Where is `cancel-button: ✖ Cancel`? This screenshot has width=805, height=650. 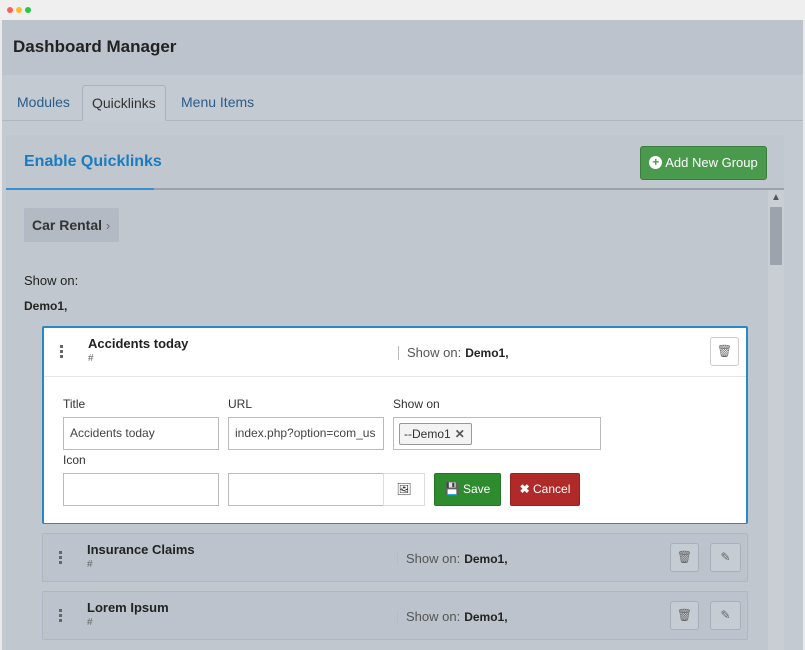 cancel-button: ✖ Cancel is located at coordinates (545, 489).